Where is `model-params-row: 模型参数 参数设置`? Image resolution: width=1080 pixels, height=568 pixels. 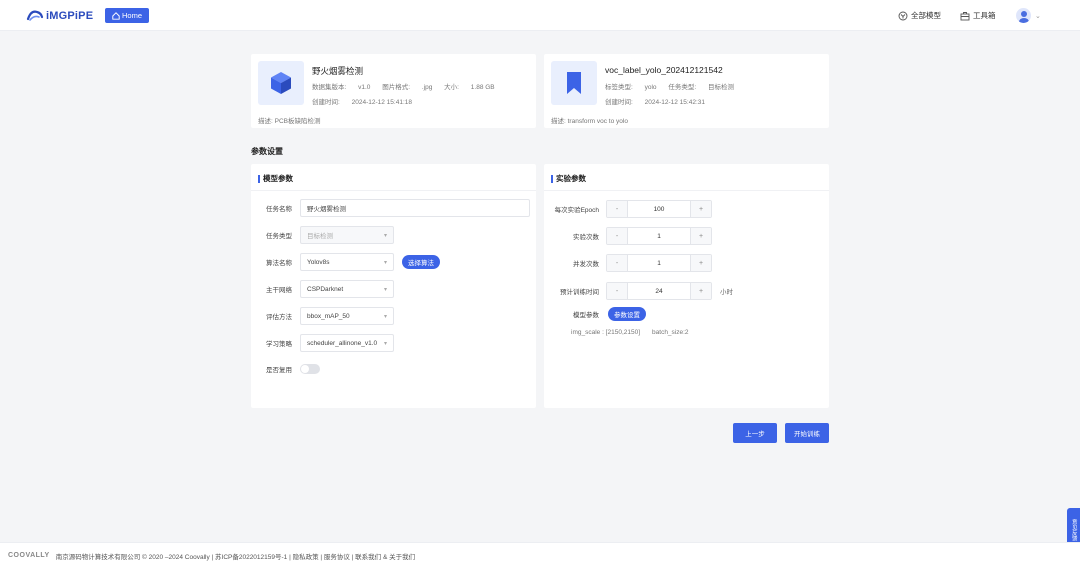
model-params-row: 模型参数 参数设置 is located at coordinates (598, 314).